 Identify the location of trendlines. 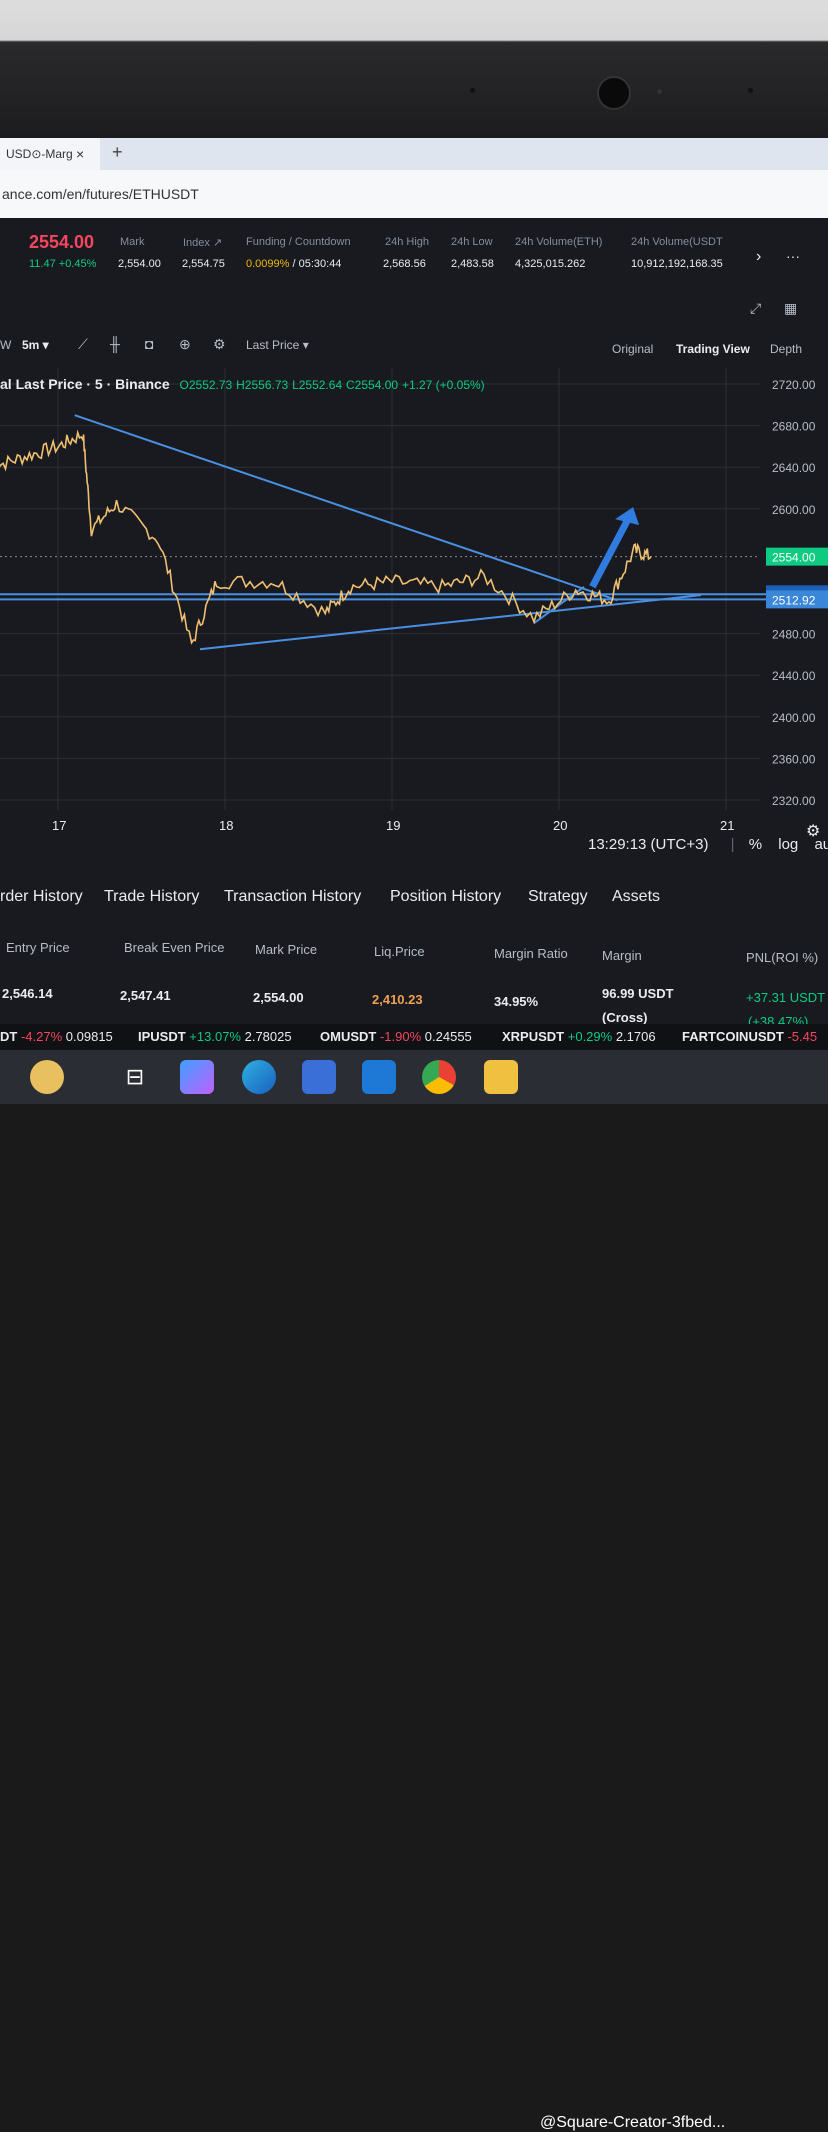
(414, 532).